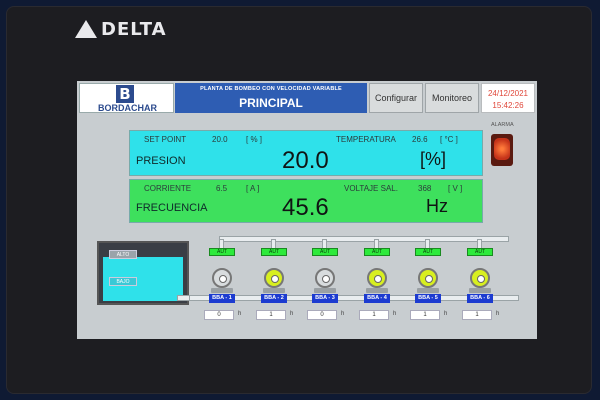 This screenshot has width=600, height=400. Describe the element at coordinates (437, 206) in the screenshot. I see `frequency-unit: Hz` at that location.